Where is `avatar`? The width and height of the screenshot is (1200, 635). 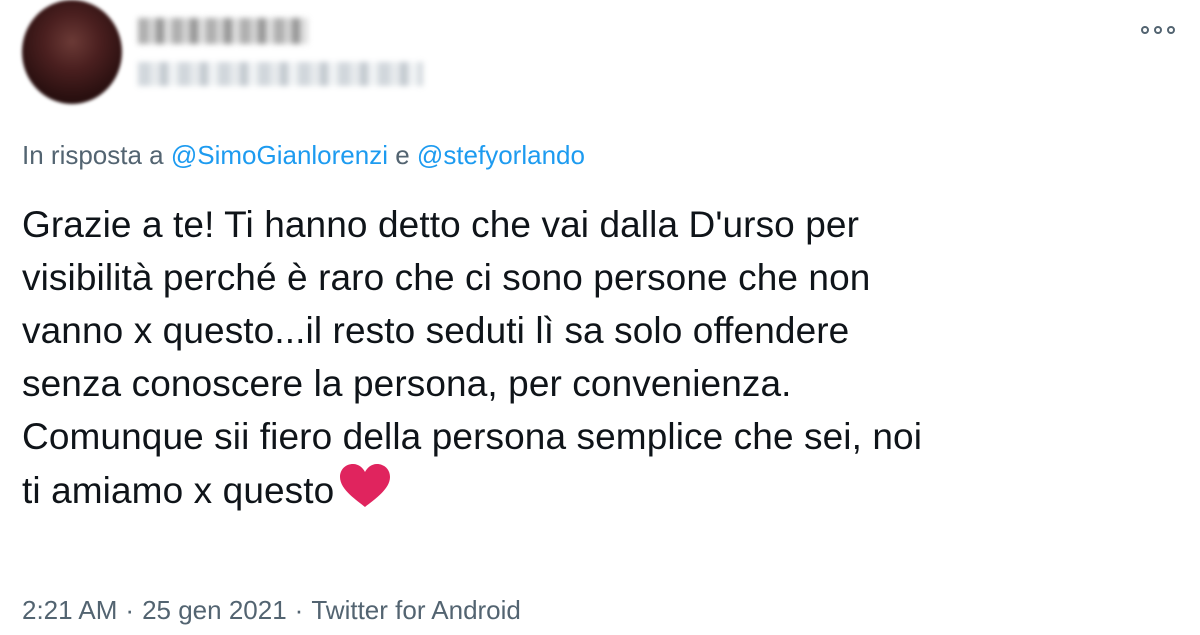 avatar is located at coordinates (72, 52).